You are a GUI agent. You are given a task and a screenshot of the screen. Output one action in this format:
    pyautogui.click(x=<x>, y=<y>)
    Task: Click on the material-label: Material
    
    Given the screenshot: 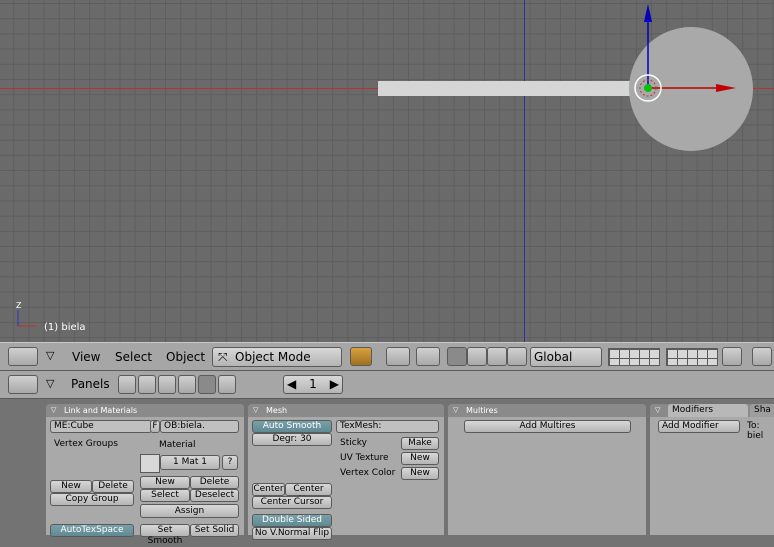 What is the action you would take?
    pyautogui.click(x=177, y=445)
    